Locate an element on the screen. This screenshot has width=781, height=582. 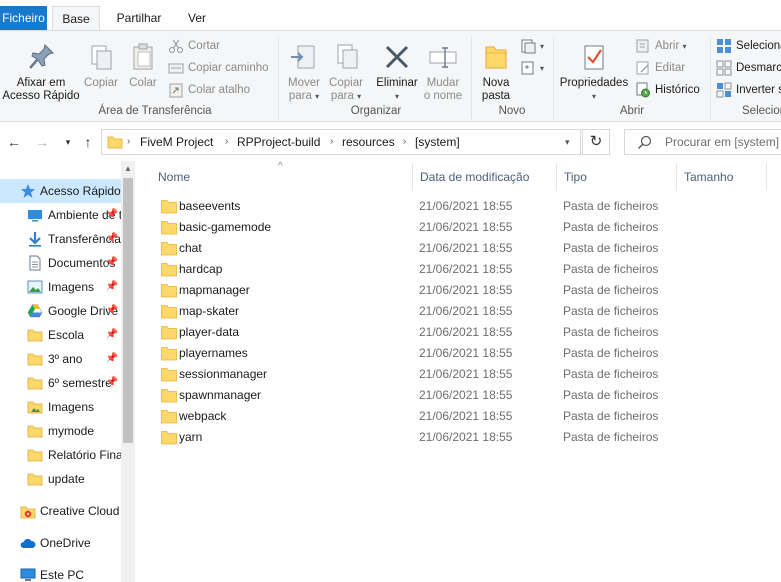
sidebar-item-pictures: Imagens 📌 is located at coordinates (60, 287).